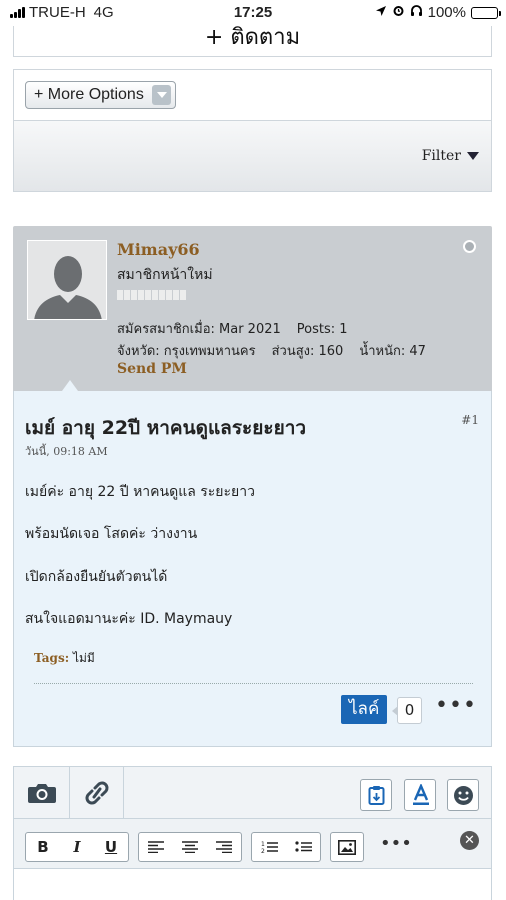 This screenshot has width=506, height=900. Describe the element at coordinates (263, 844) in the screenshot. I see `svg-text: 1` at that location.